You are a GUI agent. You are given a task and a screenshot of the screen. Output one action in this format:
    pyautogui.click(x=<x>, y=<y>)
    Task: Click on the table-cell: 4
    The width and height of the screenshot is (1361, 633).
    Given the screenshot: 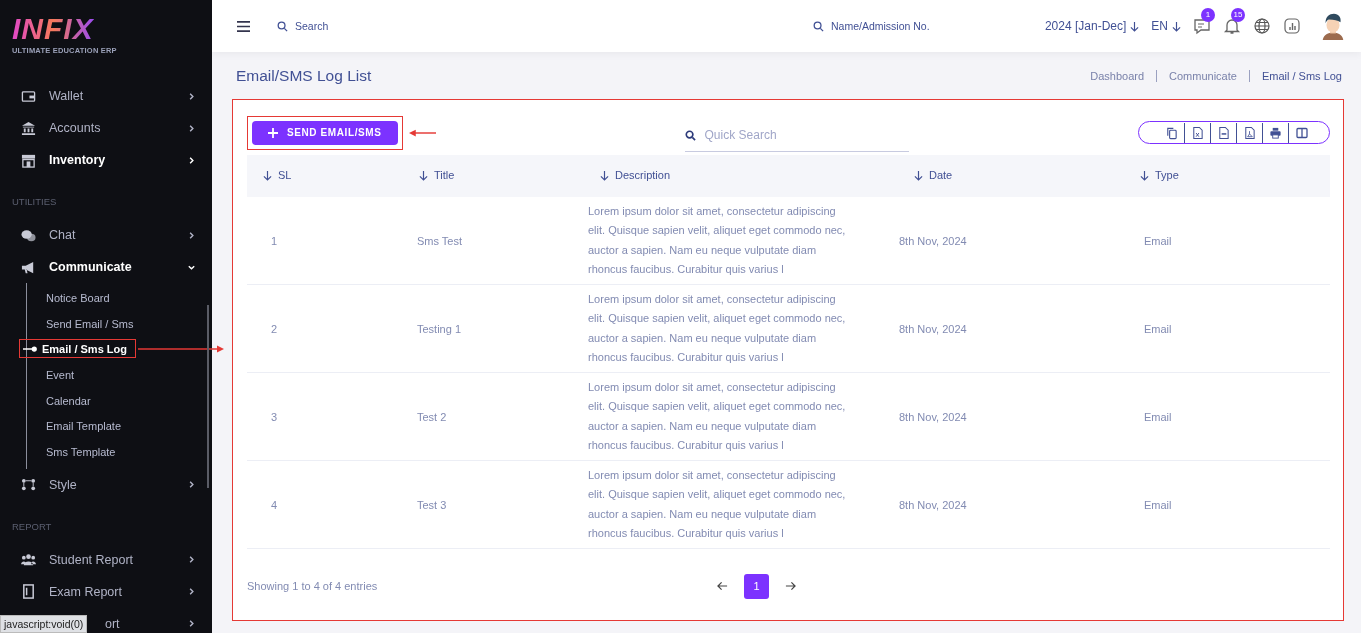 What is the action you would take?
    pyautogui.click(x=274, y=504)
    